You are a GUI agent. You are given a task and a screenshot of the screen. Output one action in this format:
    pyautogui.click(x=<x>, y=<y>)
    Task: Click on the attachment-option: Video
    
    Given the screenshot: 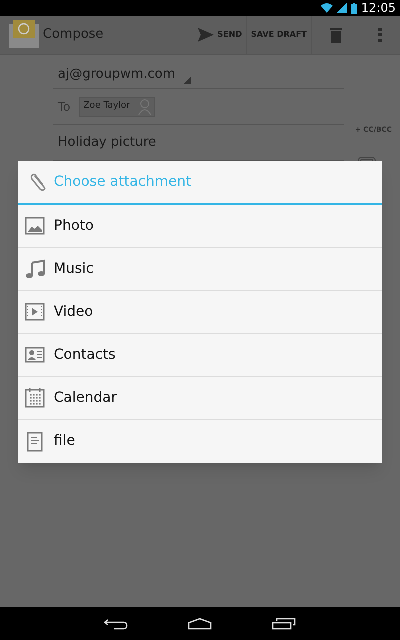 What is the action you would take?
    pyautogui.click(x=200, y=312)
    